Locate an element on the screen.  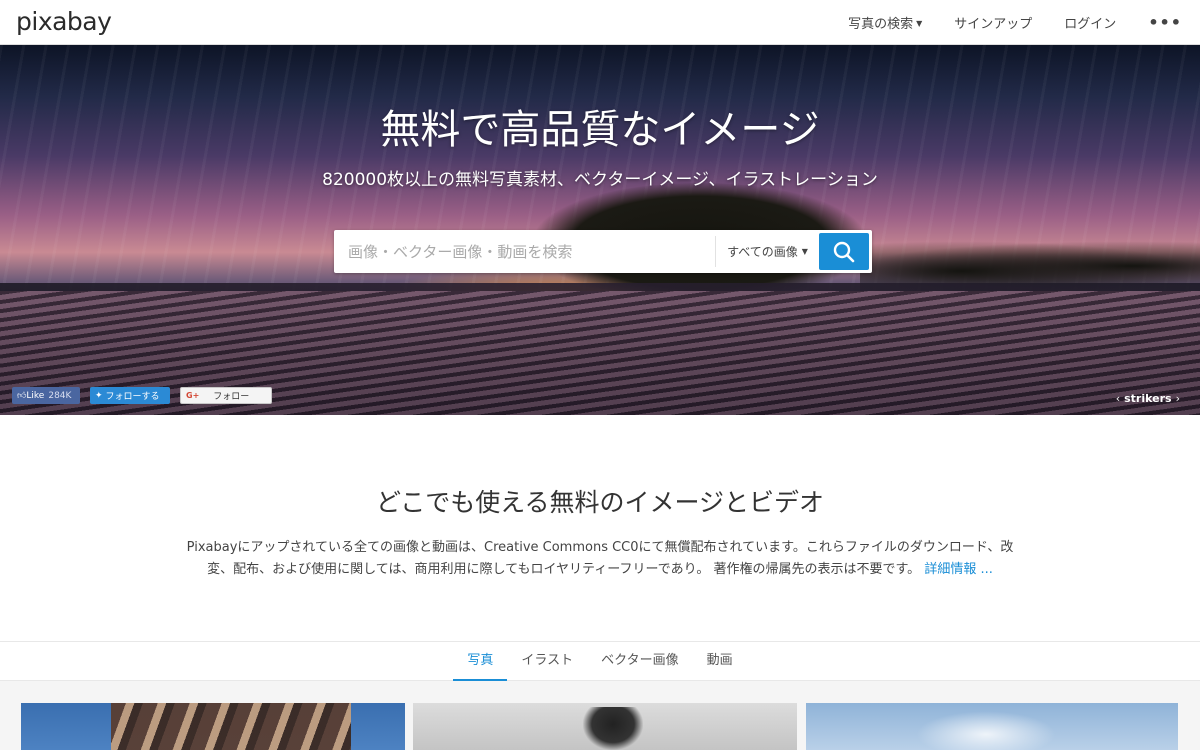
search-button is located at coordinates (844, 251).